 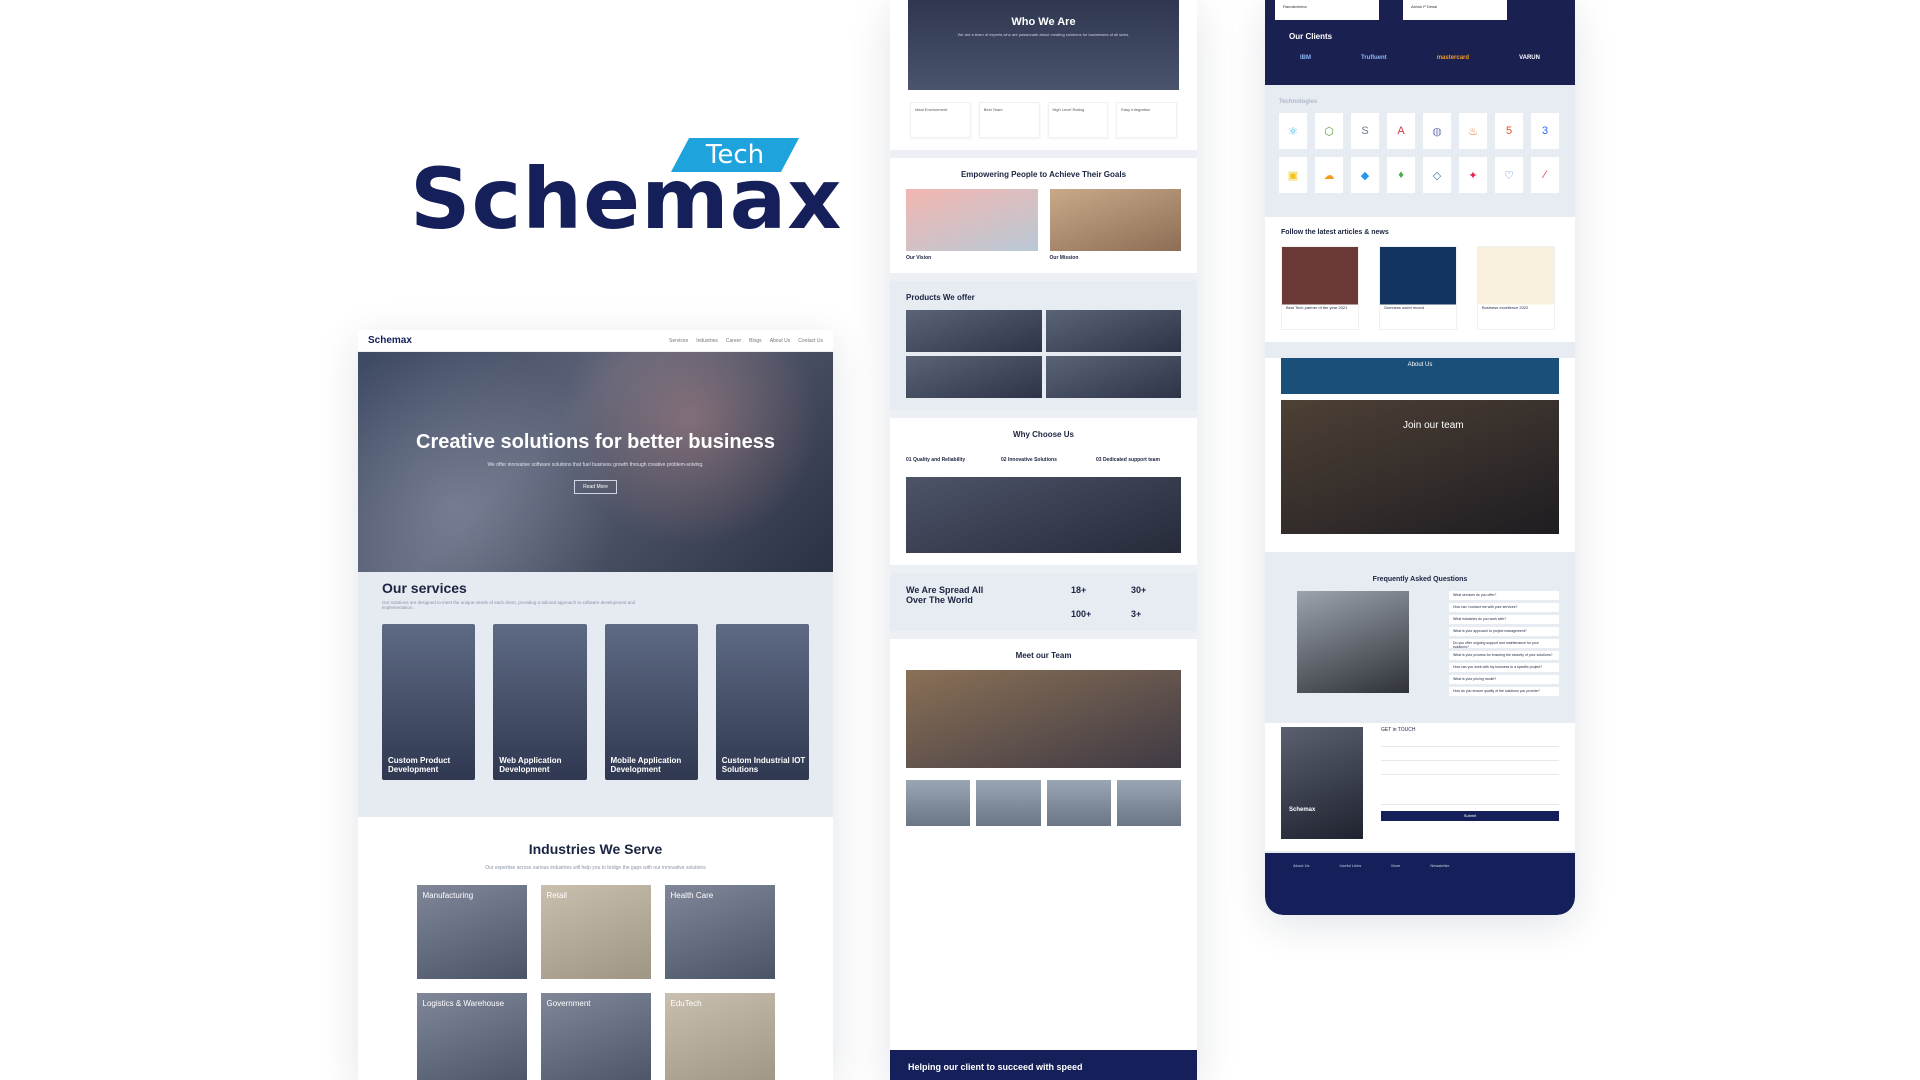 What do you see at coordinates (390, 340) in the screenshot?
I see `nav-brand: Schemax` at bounding box center [390, 340].